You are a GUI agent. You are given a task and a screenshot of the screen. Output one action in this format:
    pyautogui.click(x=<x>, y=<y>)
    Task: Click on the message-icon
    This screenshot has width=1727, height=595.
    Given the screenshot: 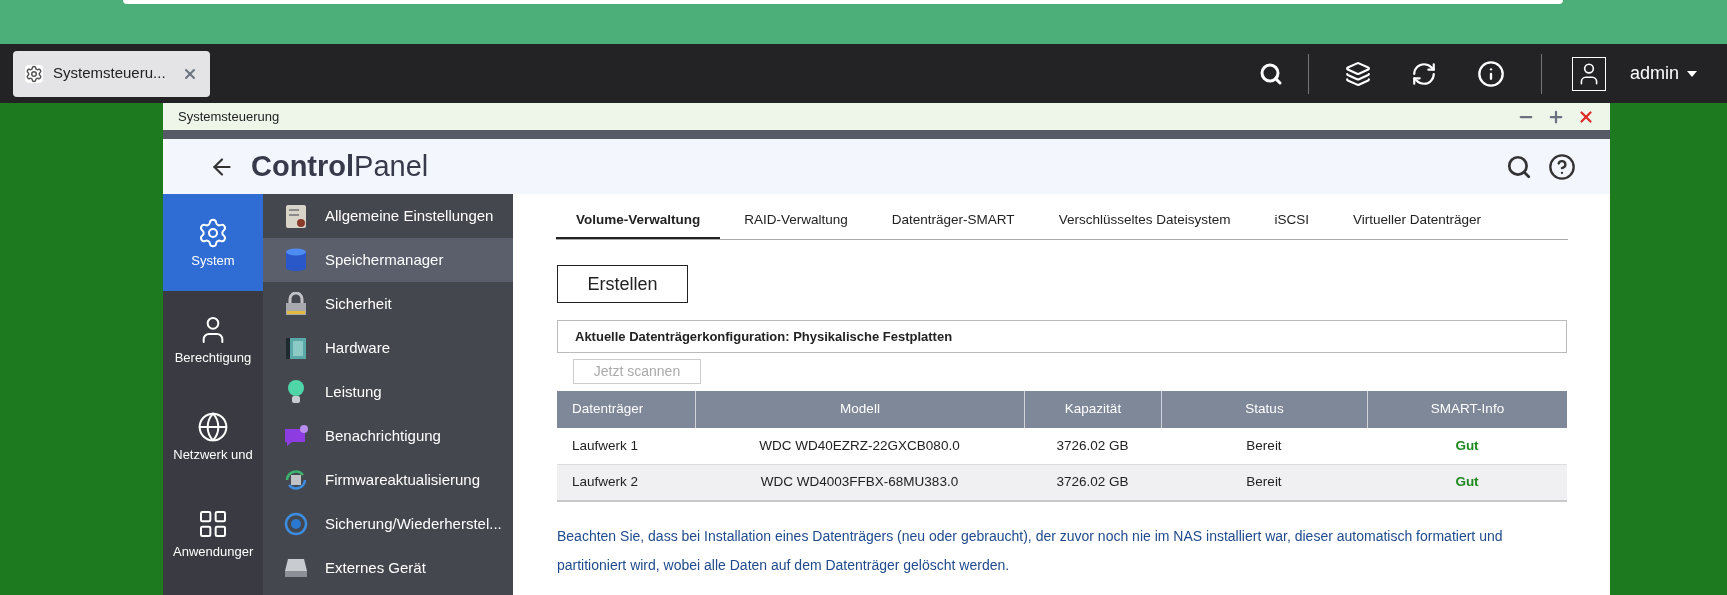 What is the action you would take?
    pyautogui.click(x=296, y=436)
    